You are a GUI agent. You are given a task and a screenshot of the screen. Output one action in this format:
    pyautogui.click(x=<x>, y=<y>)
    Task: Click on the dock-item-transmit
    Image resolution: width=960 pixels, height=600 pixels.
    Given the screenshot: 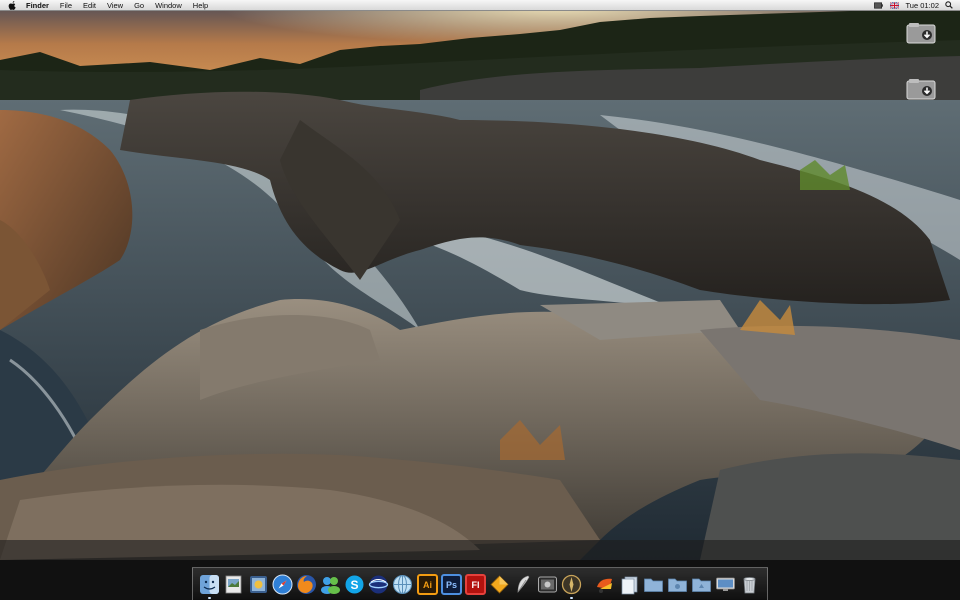 What is the action you would take?
    pyautogui.click(x=604, y=584)
    